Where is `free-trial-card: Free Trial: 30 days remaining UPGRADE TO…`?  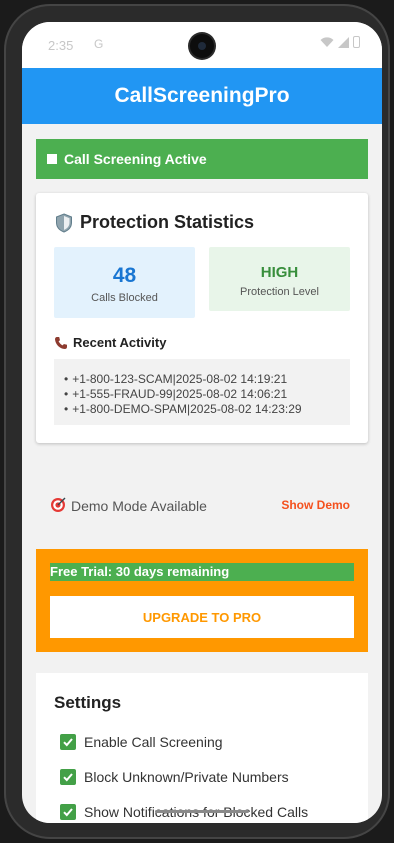 free-trial-card: Free Trial: 30 days remaining UPGRADE TO… is located at coordinates (202, 600).